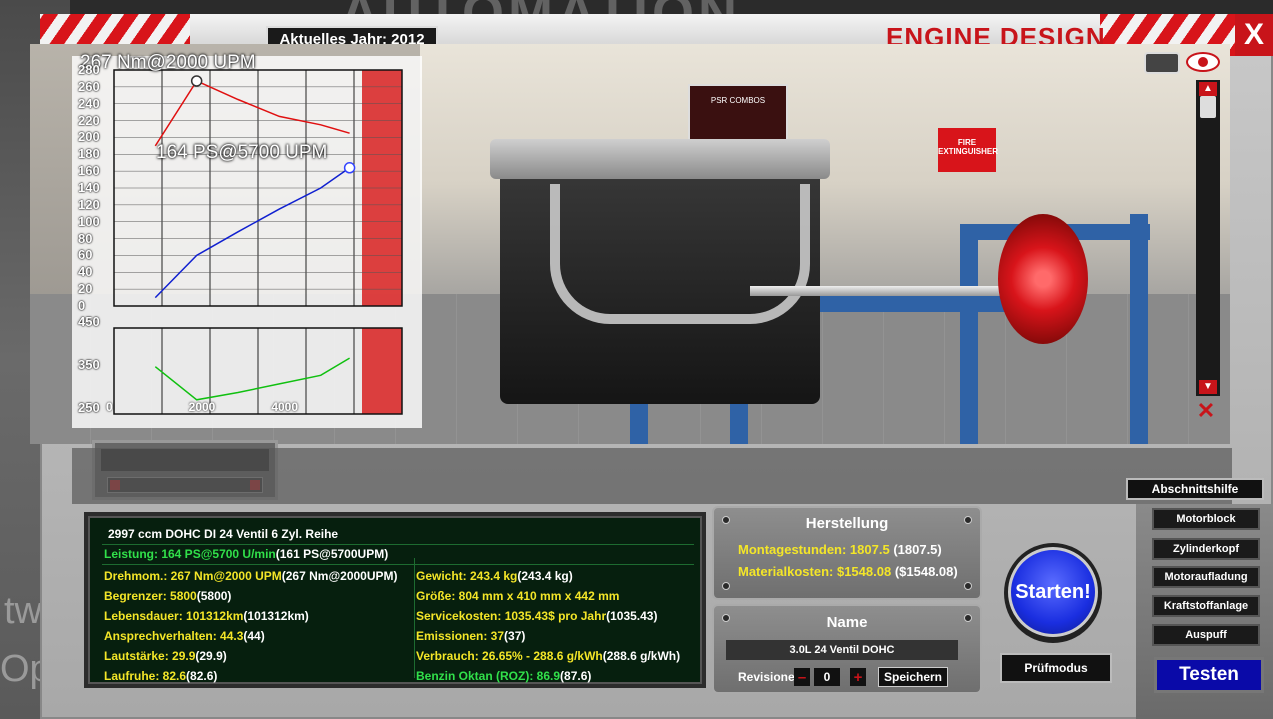 Image resolution: width=1273 pixels, height=719 pixels. I want to click on engine-name-field: 3.0L 24 Ventil DOHC, so click(842, 650).